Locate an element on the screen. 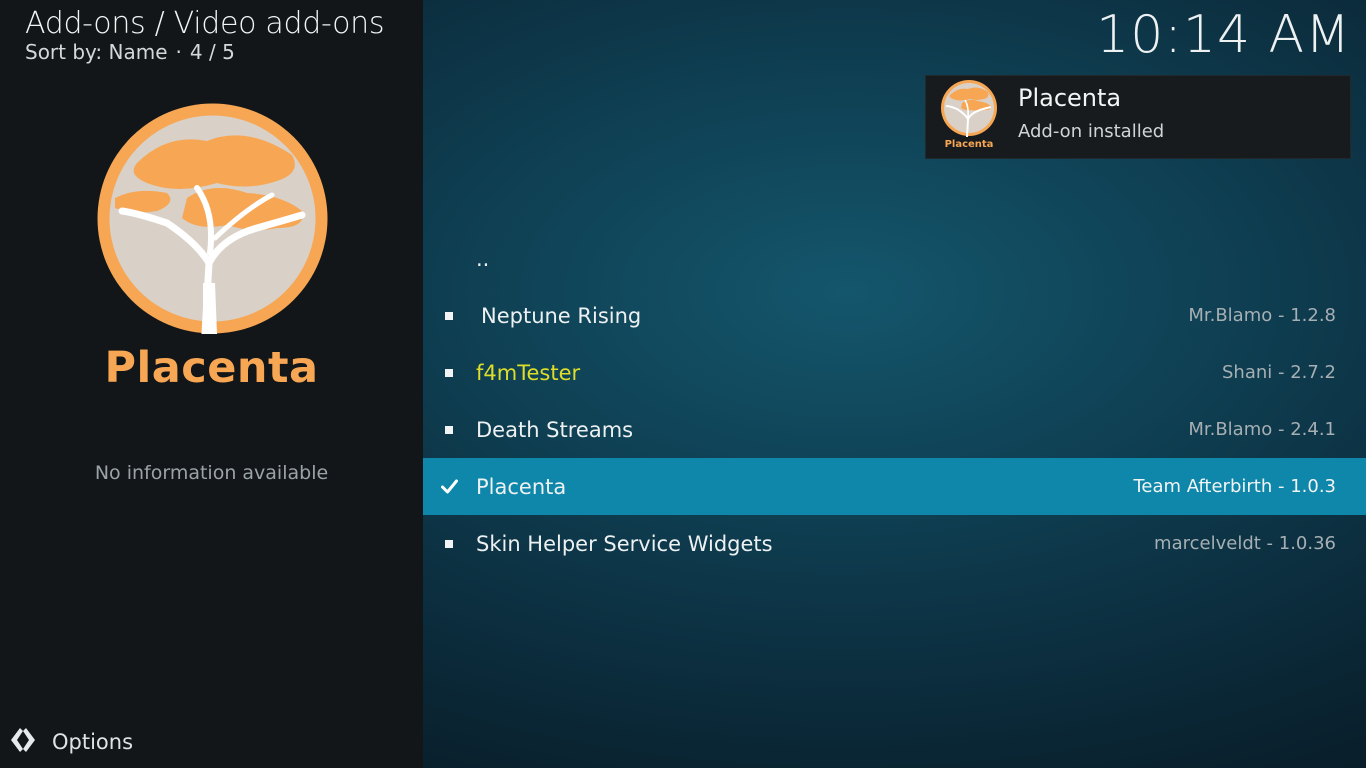 The width and height of the screenshot is (1366, 768). options-label: Options is located at coordinates (93, 742).